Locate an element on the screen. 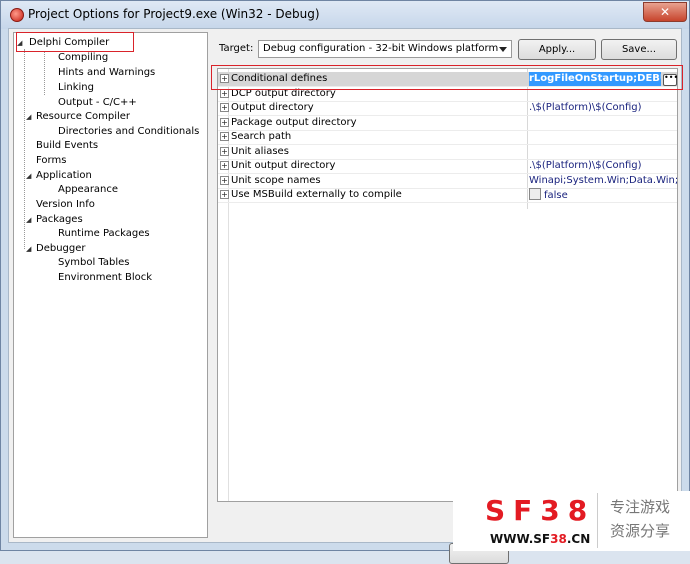 Image resolution: width=690 pixels, height=564 pixels. tree-item-label: Output - C/C++ is located at coordinates (97, 102).